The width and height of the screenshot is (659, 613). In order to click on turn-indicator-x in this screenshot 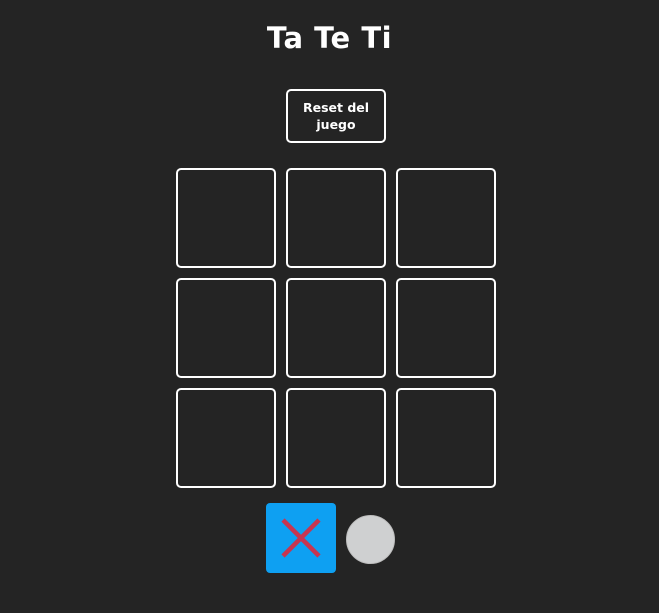, I will do `click(301, 538)`.